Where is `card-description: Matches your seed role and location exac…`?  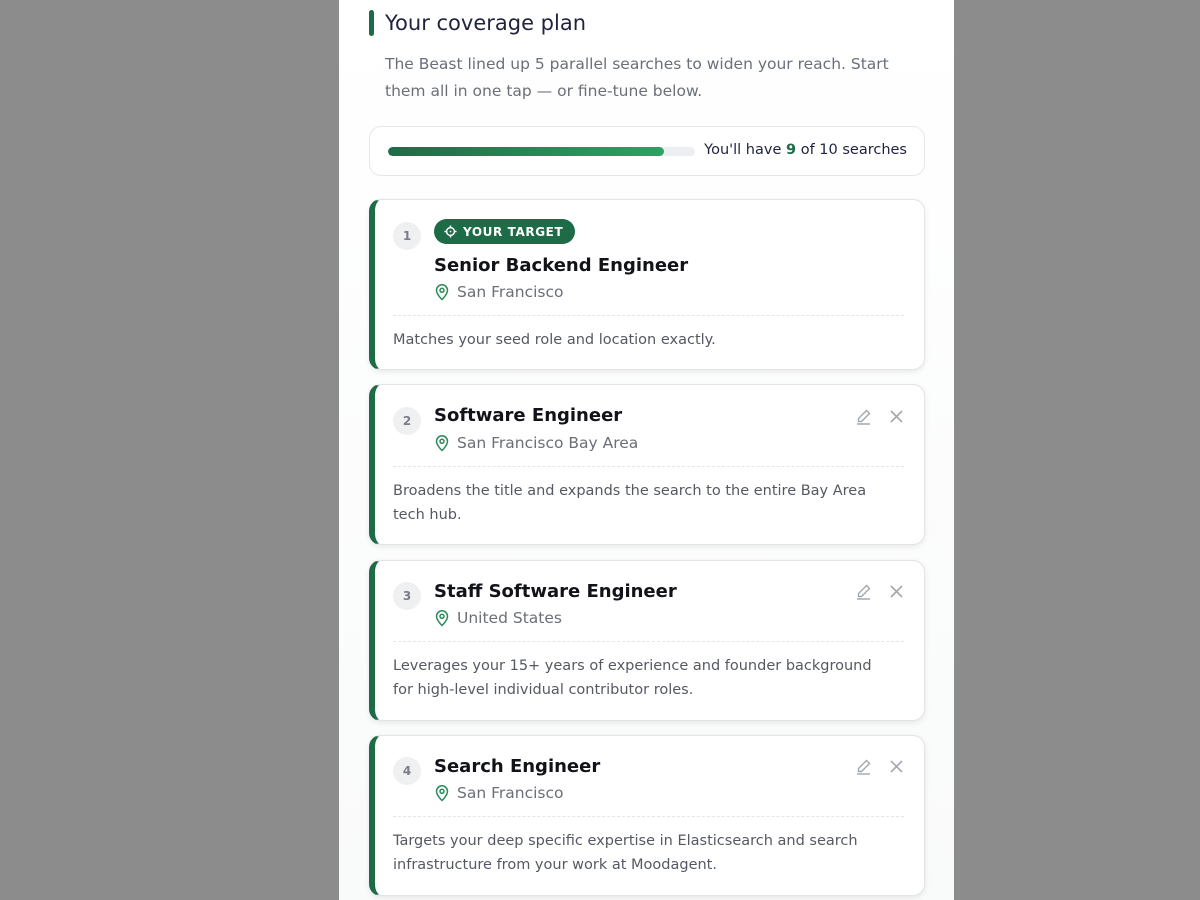 card-description: Matches your seed role and location exac… is located at coordinates (554, 340).